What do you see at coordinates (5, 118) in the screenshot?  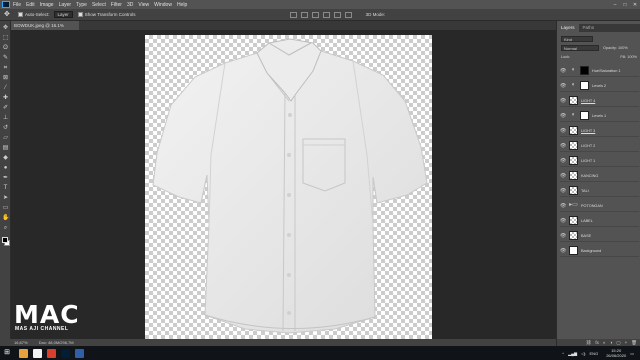 I see `clone-stamp-tool-icon: ⊥` at bounding box center [5, 118].